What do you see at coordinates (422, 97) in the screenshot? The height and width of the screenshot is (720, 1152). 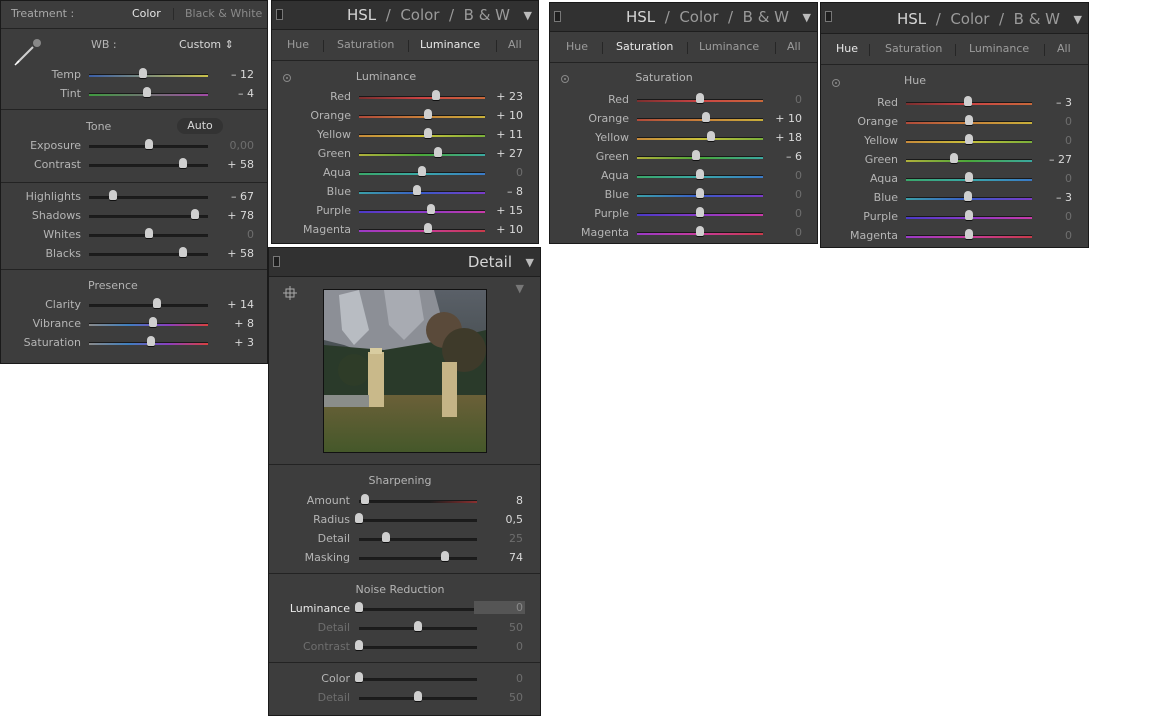 I see `red-slider-track` at bounding box center [422, 97].